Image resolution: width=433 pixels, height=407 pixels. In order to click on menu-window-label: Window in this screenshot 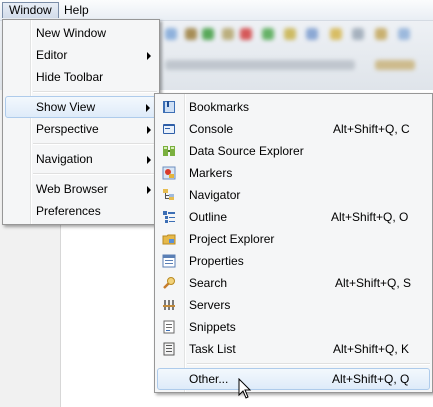, I will do `click(30, 10)`.